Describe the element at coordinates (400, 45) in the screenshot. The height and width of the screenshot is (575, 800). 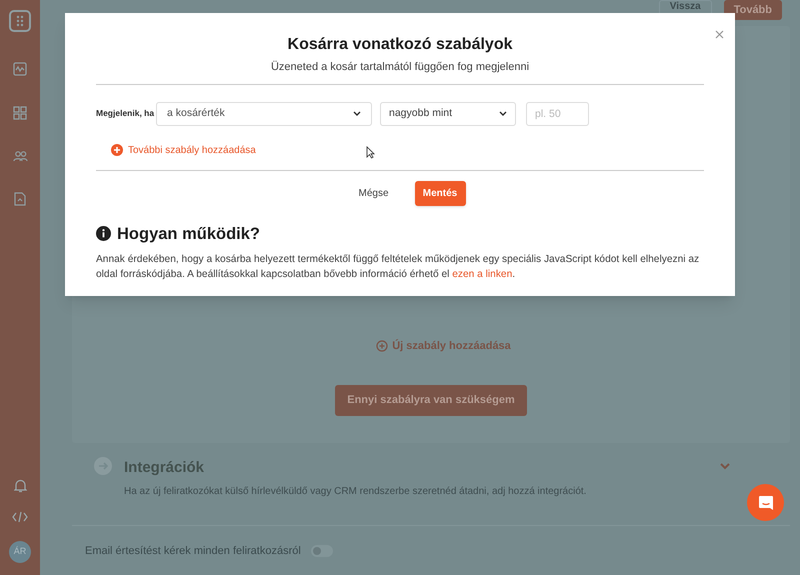
I see `modal-title: Kosárra vonatkozó szabályok` at that location.